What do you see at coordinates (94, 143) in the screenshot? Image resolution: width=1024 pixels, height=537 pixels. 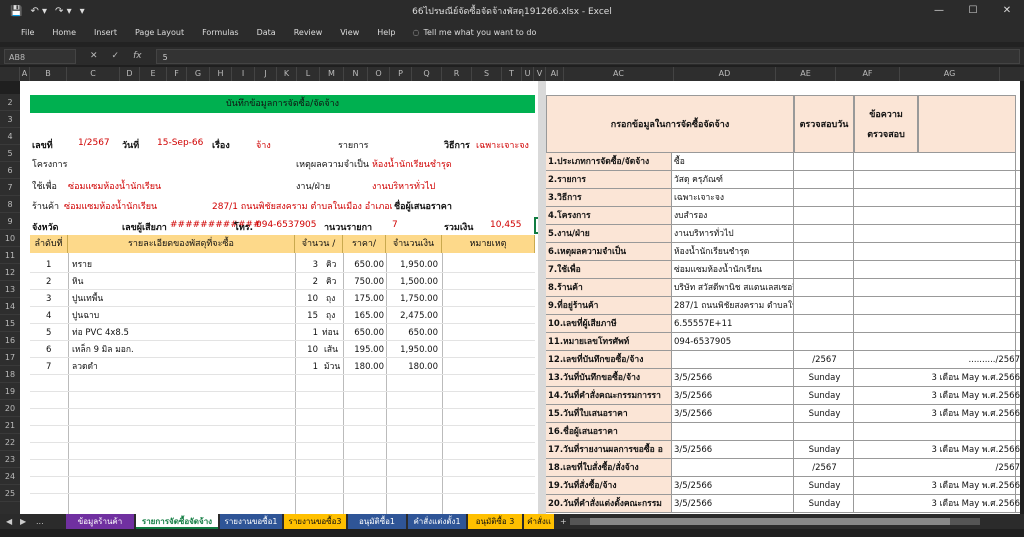 I see `no-value: 1/2567` at bounding box center [94, 143].